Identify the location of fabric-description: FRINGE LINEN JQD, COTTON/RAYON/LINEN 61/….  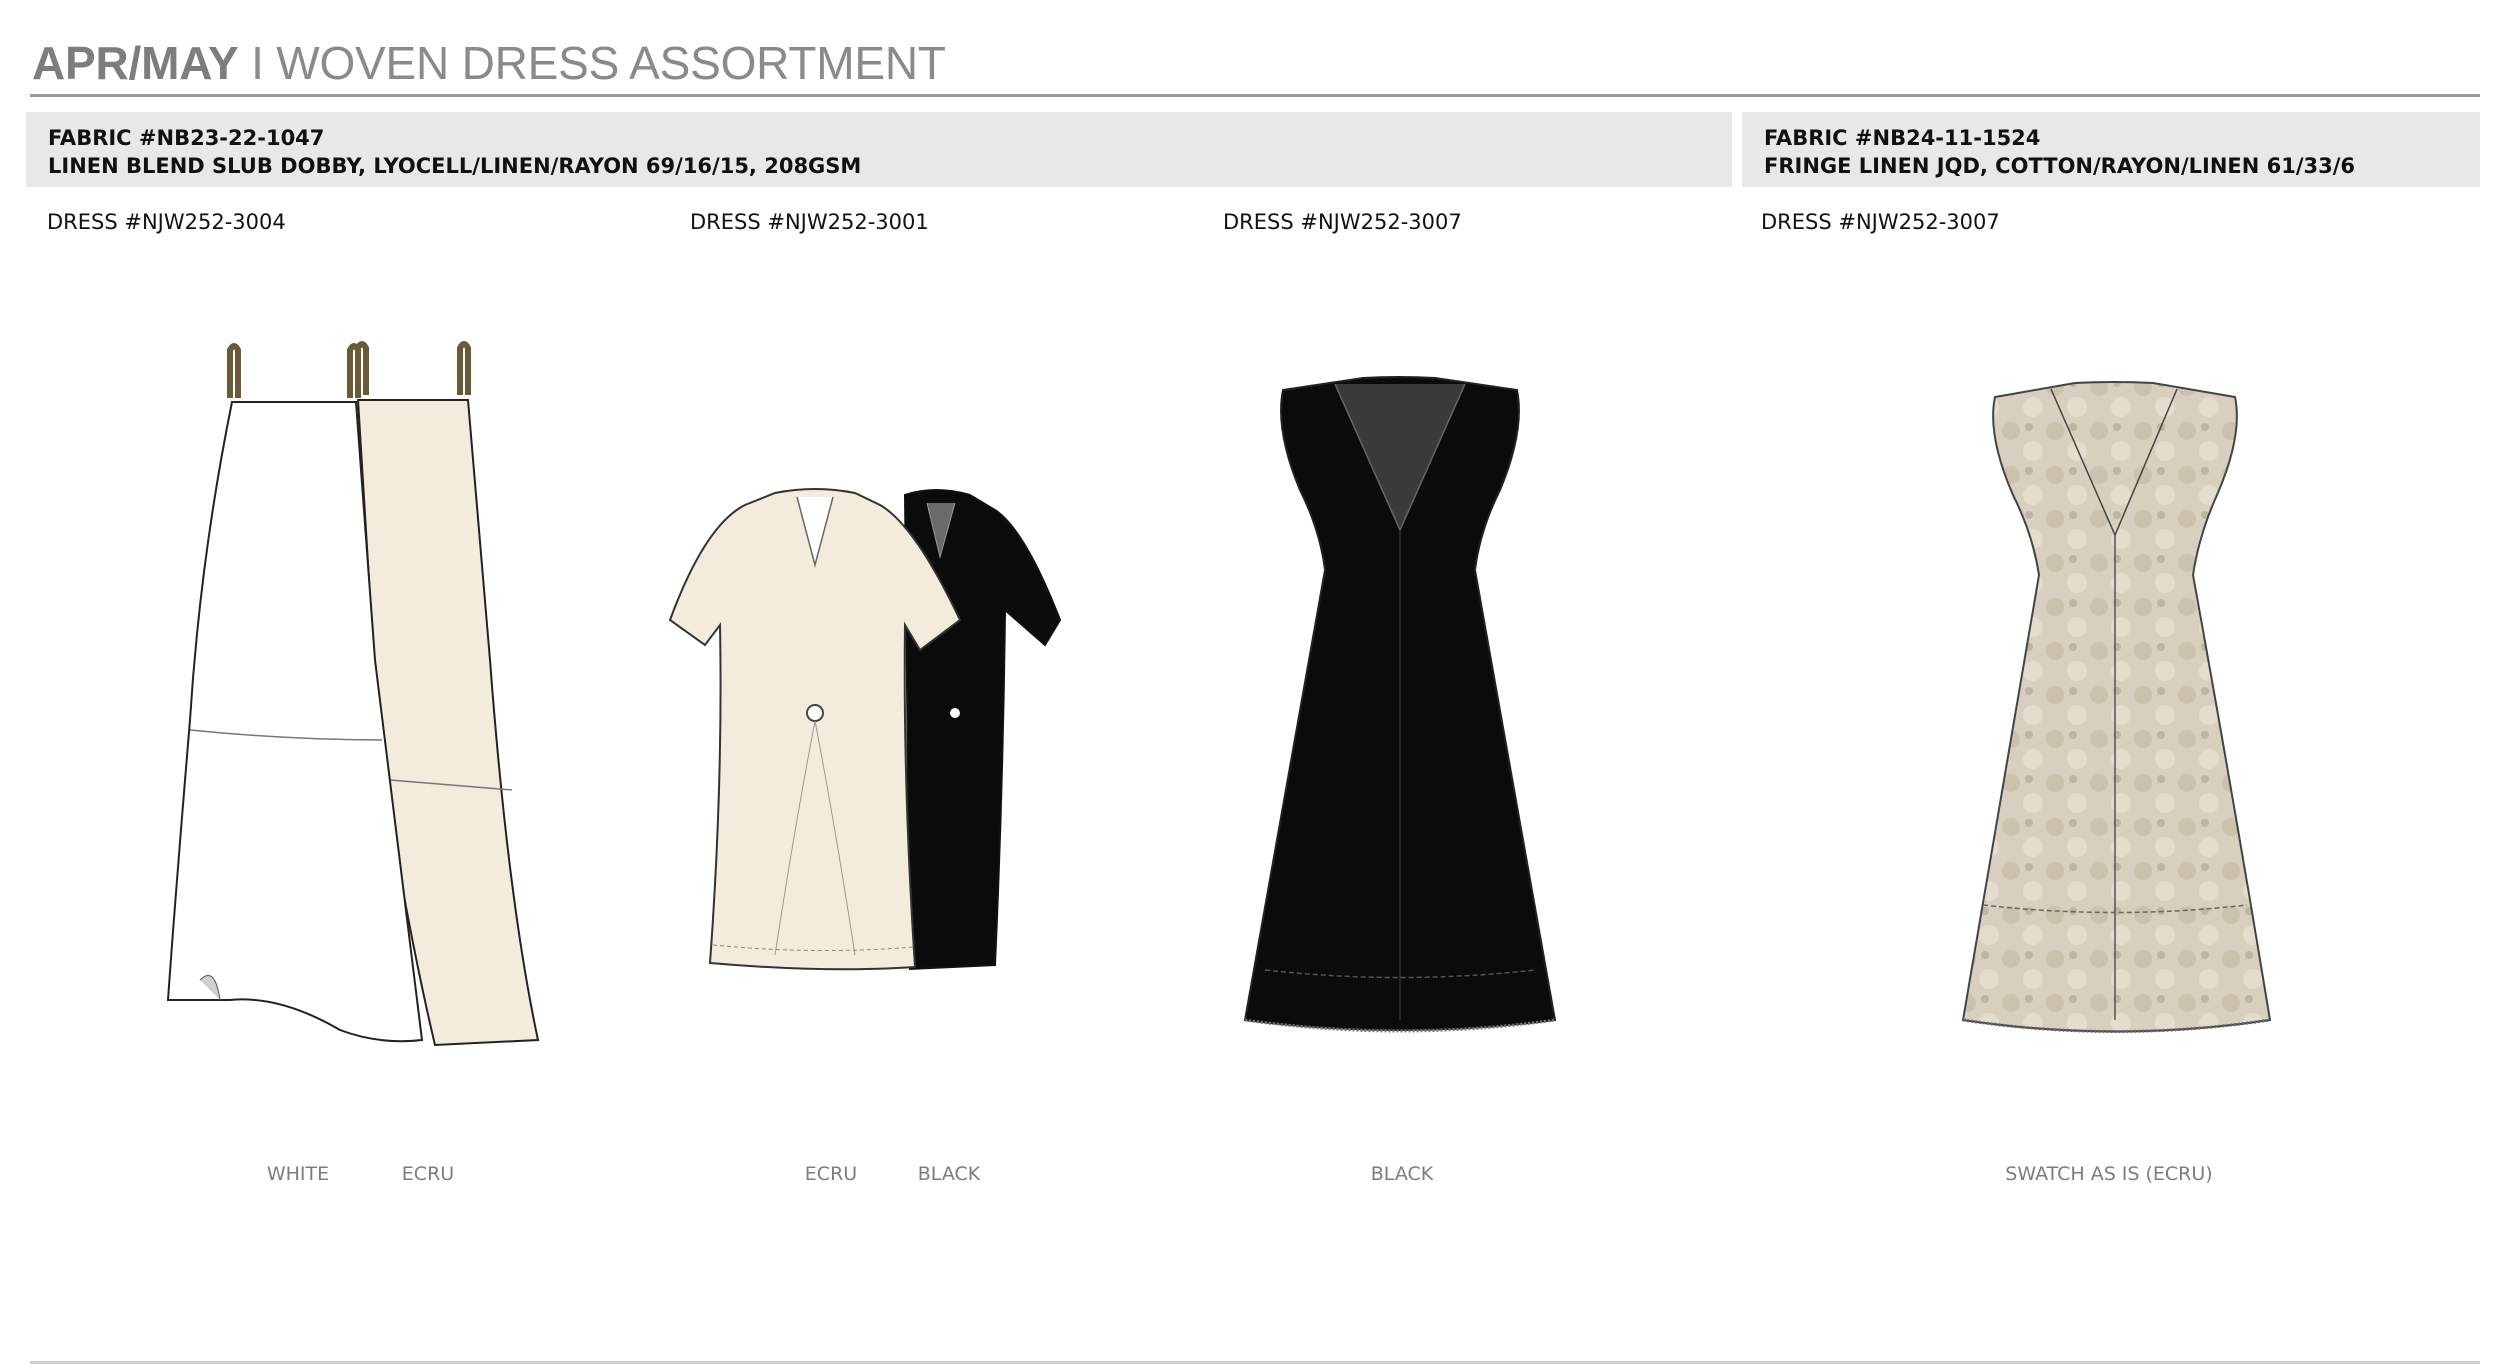
(2060, 166).